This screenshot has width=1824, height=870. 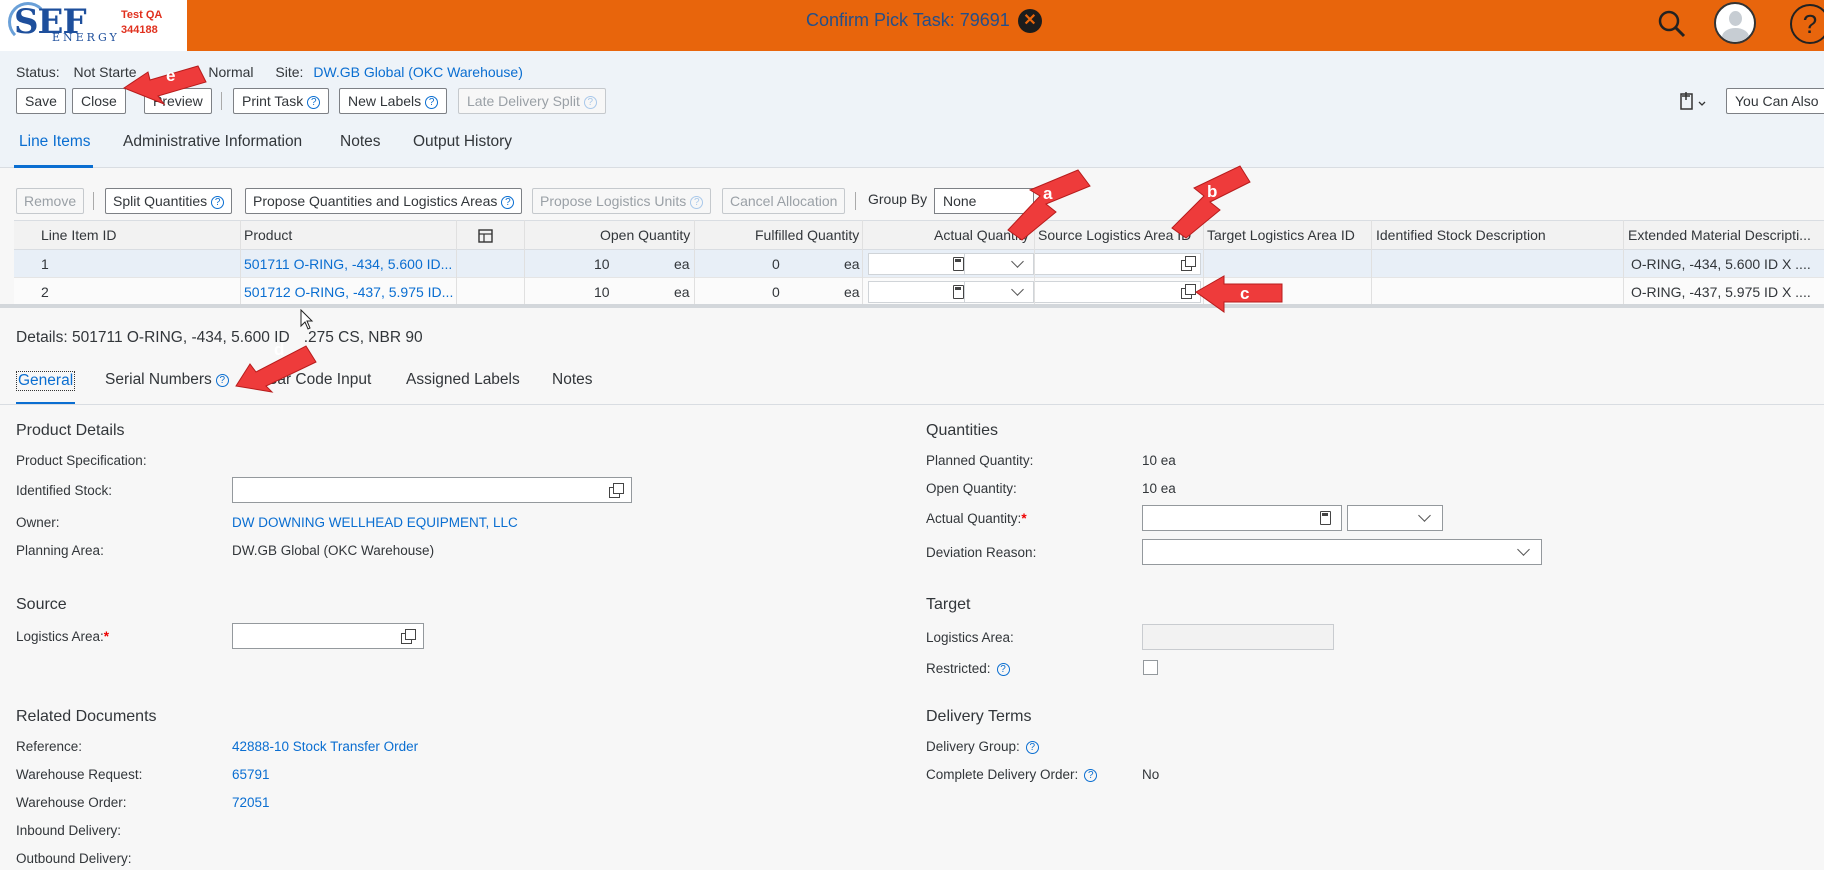 I want to click on annotation-label-b: b, so click(x=1212, y=191).